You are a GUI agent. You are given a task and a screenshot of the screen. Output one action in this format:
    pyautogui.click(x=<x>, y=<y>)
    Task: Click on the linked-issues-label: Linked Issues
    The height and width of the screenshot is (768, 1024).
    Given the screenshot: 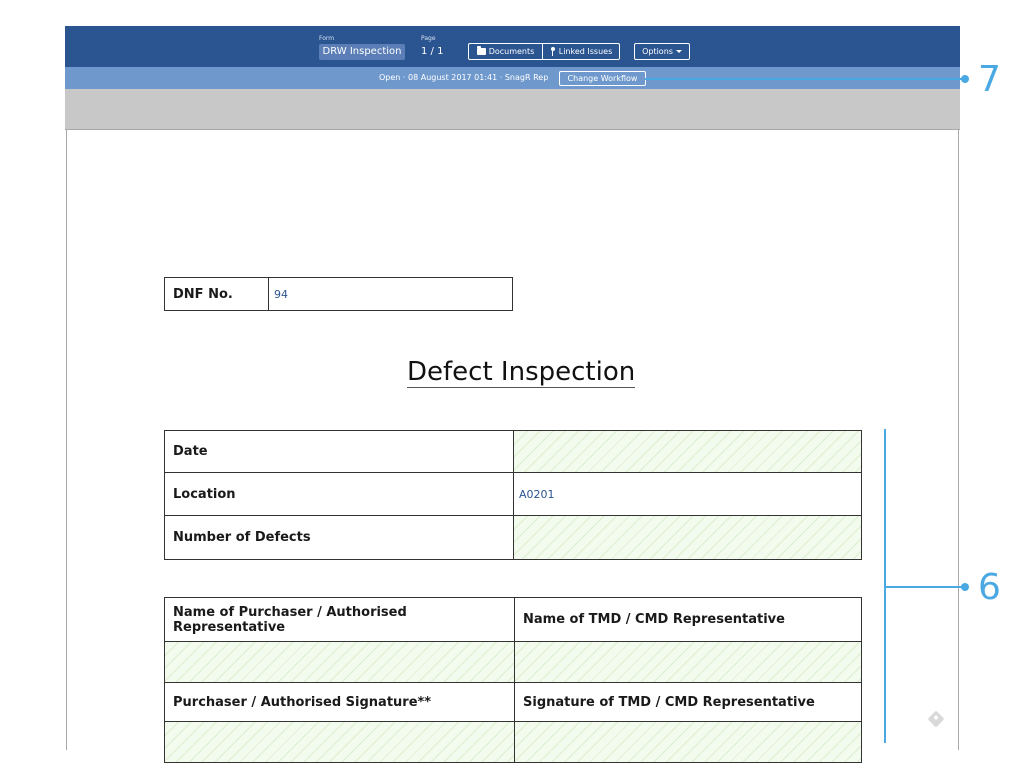 What is the action you would take?
    pyautogui.click(x=585, y=51)
    